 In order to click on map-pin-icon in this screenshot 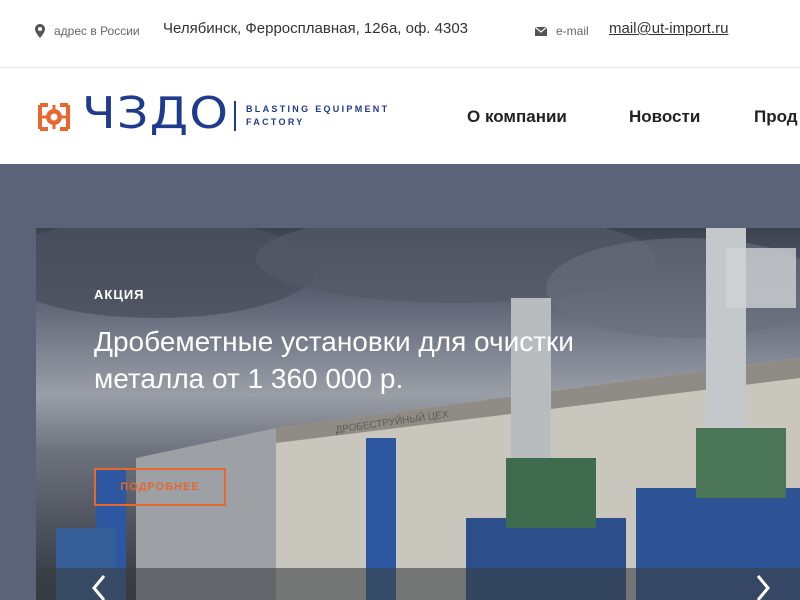, I will do `click(40, 31)`.